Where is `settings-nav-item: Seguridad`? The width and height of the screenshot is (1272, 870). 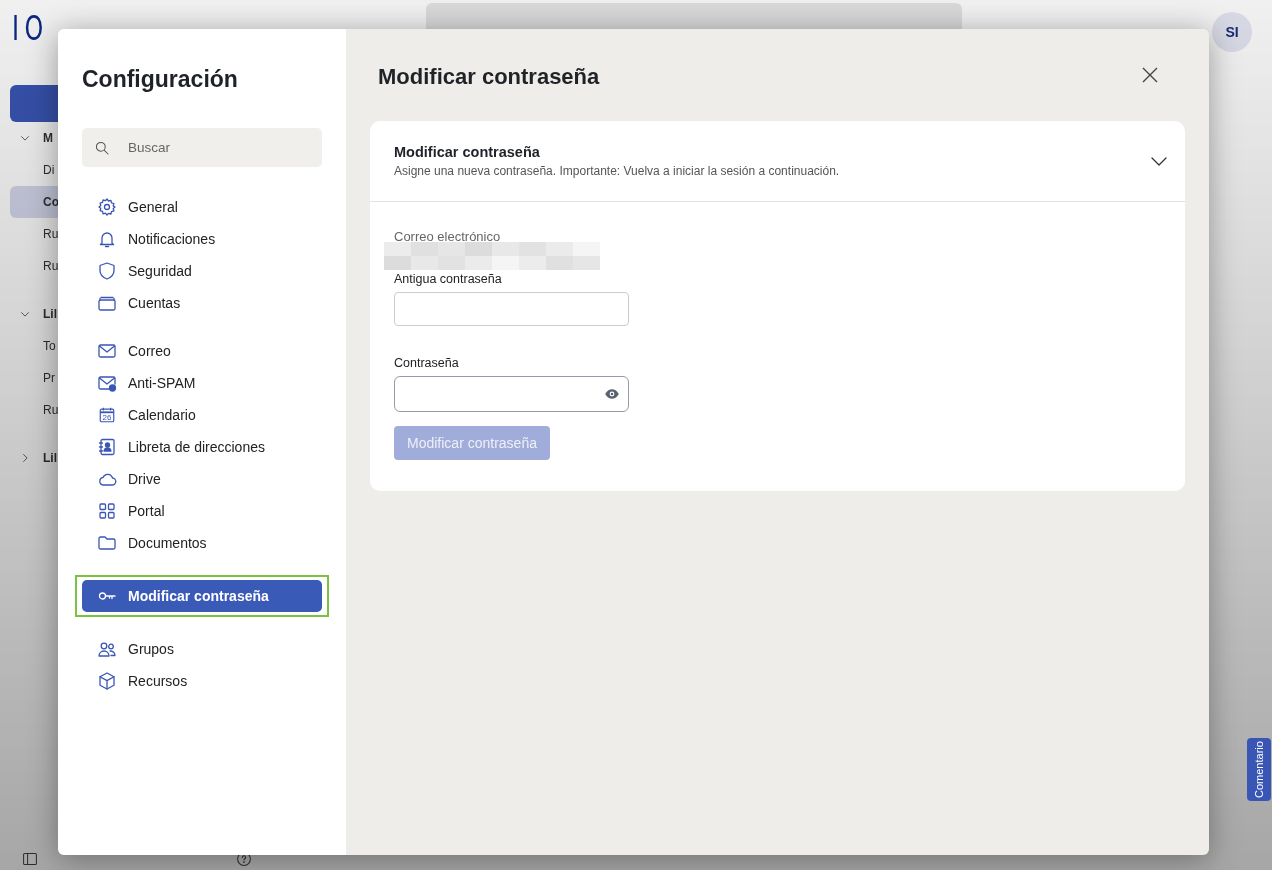
settings-nav-item: Seguridad is located at coordinates (202, 271).